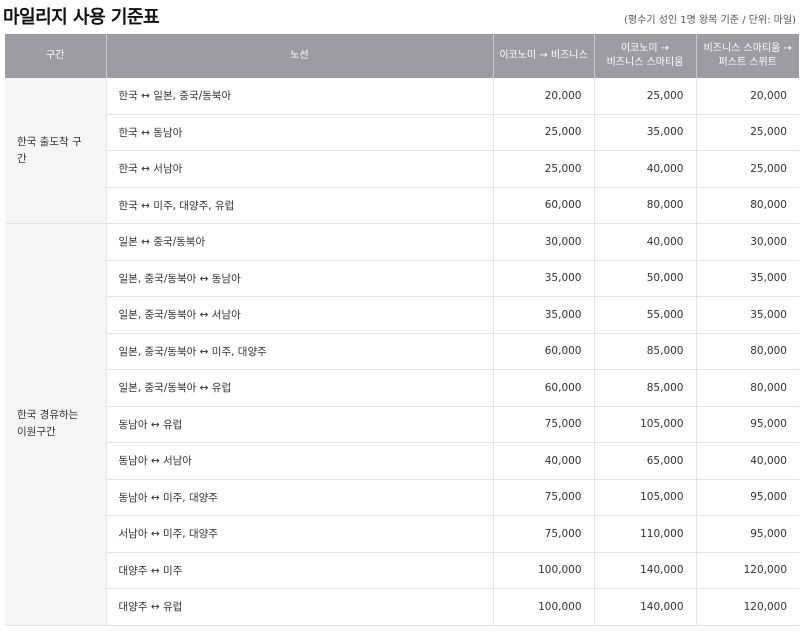 This screenshot has height=631, width=800. I want to click on section-label-cell: 한국 출도착 구간, so click(56, 151).